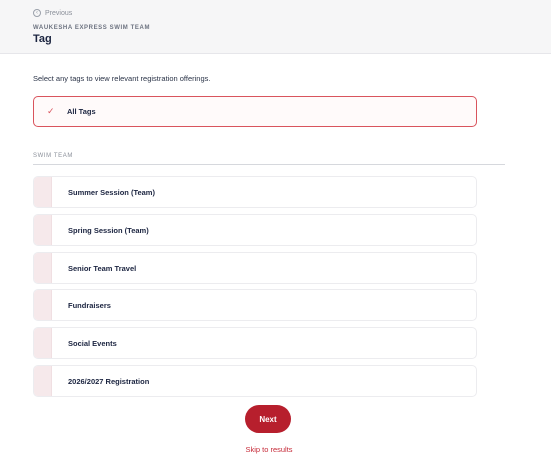  Describe the element at coordinates (89, 305) in the screenshot. I see `tag-label: Fundraisers` at that location.